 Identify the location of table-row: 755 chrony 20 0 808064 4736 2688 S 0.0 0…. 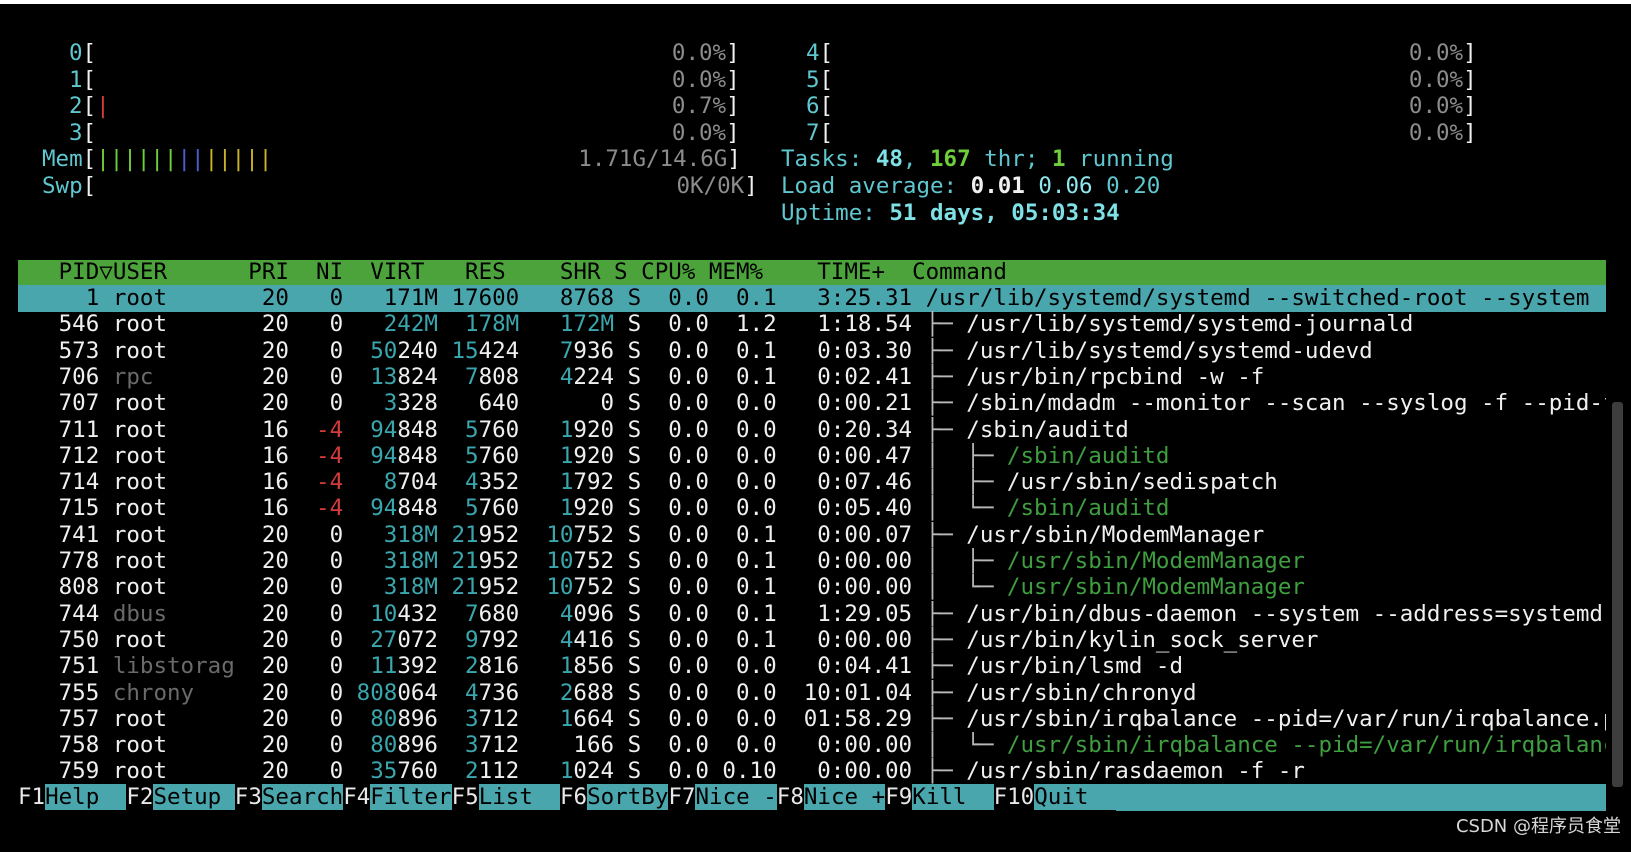
(812, 693).